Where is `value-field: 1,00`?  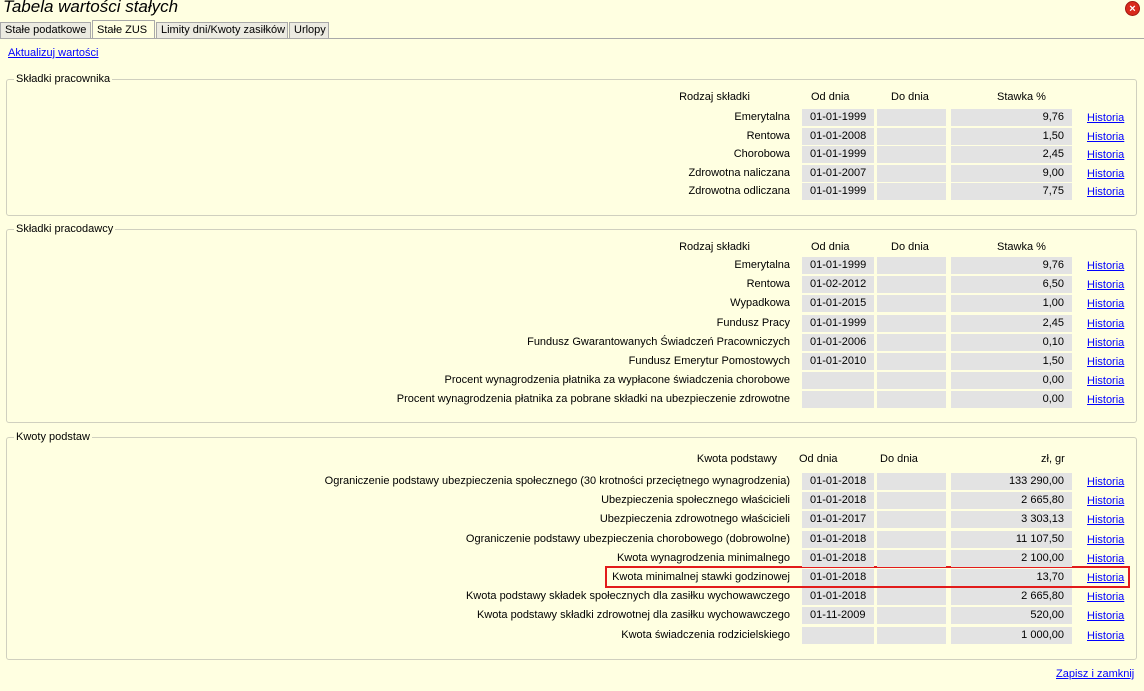
value-field: 1,00 is located at coordinates (1011, 303).